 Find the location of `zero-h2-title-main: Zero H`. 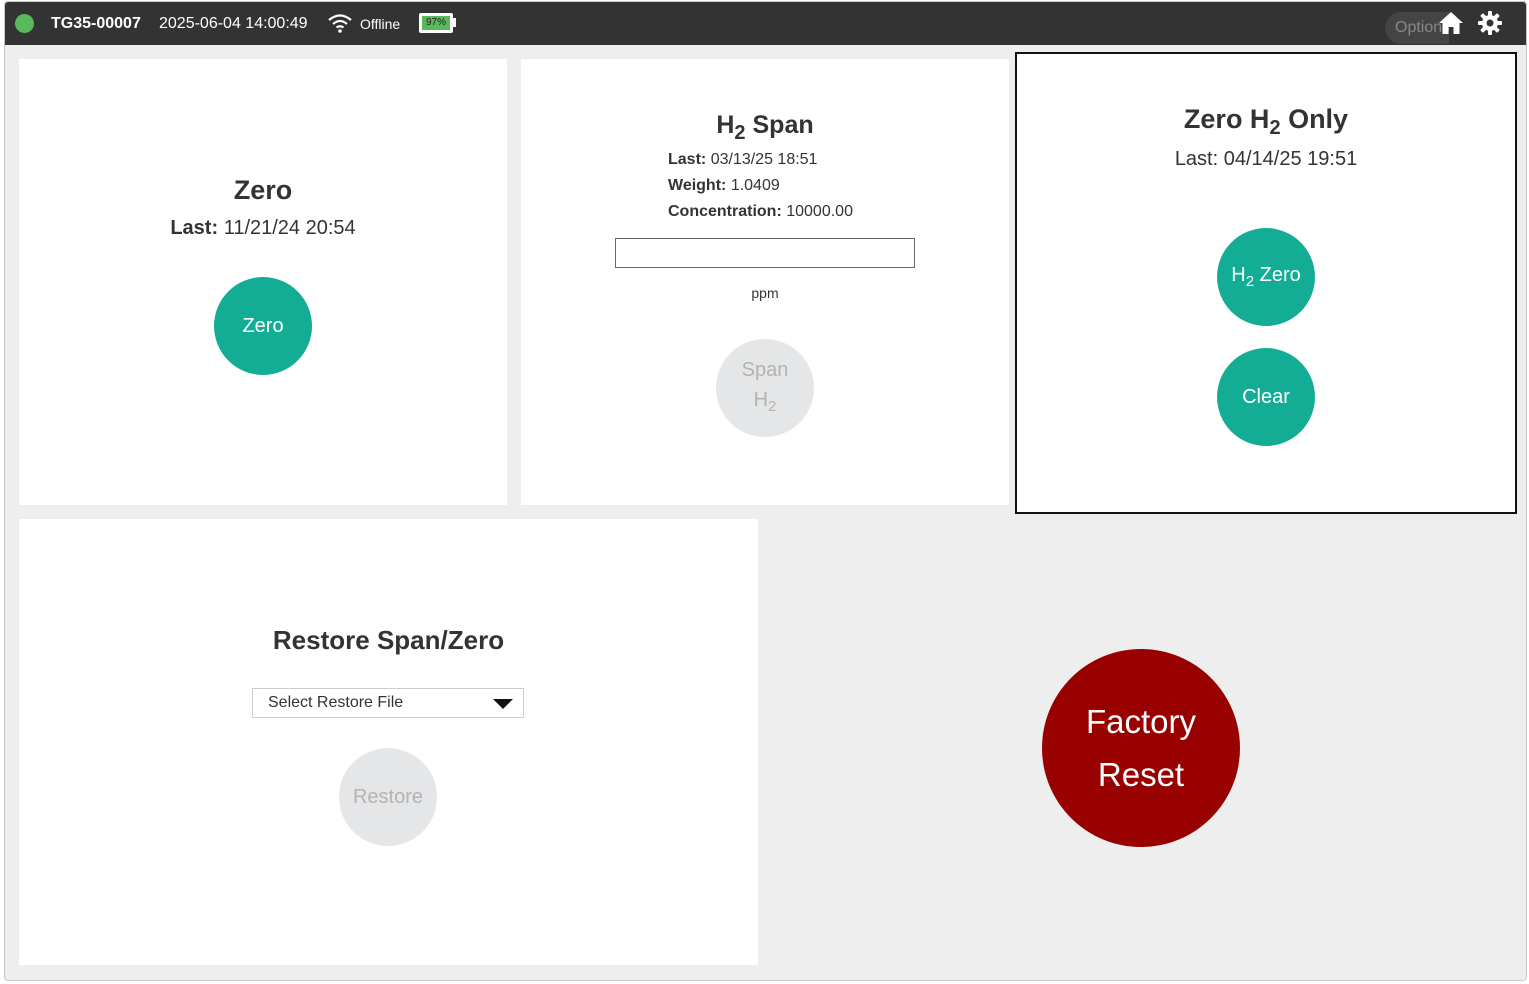

zero-h2-title-main: Zero H is located at coordinates (1226, 119).